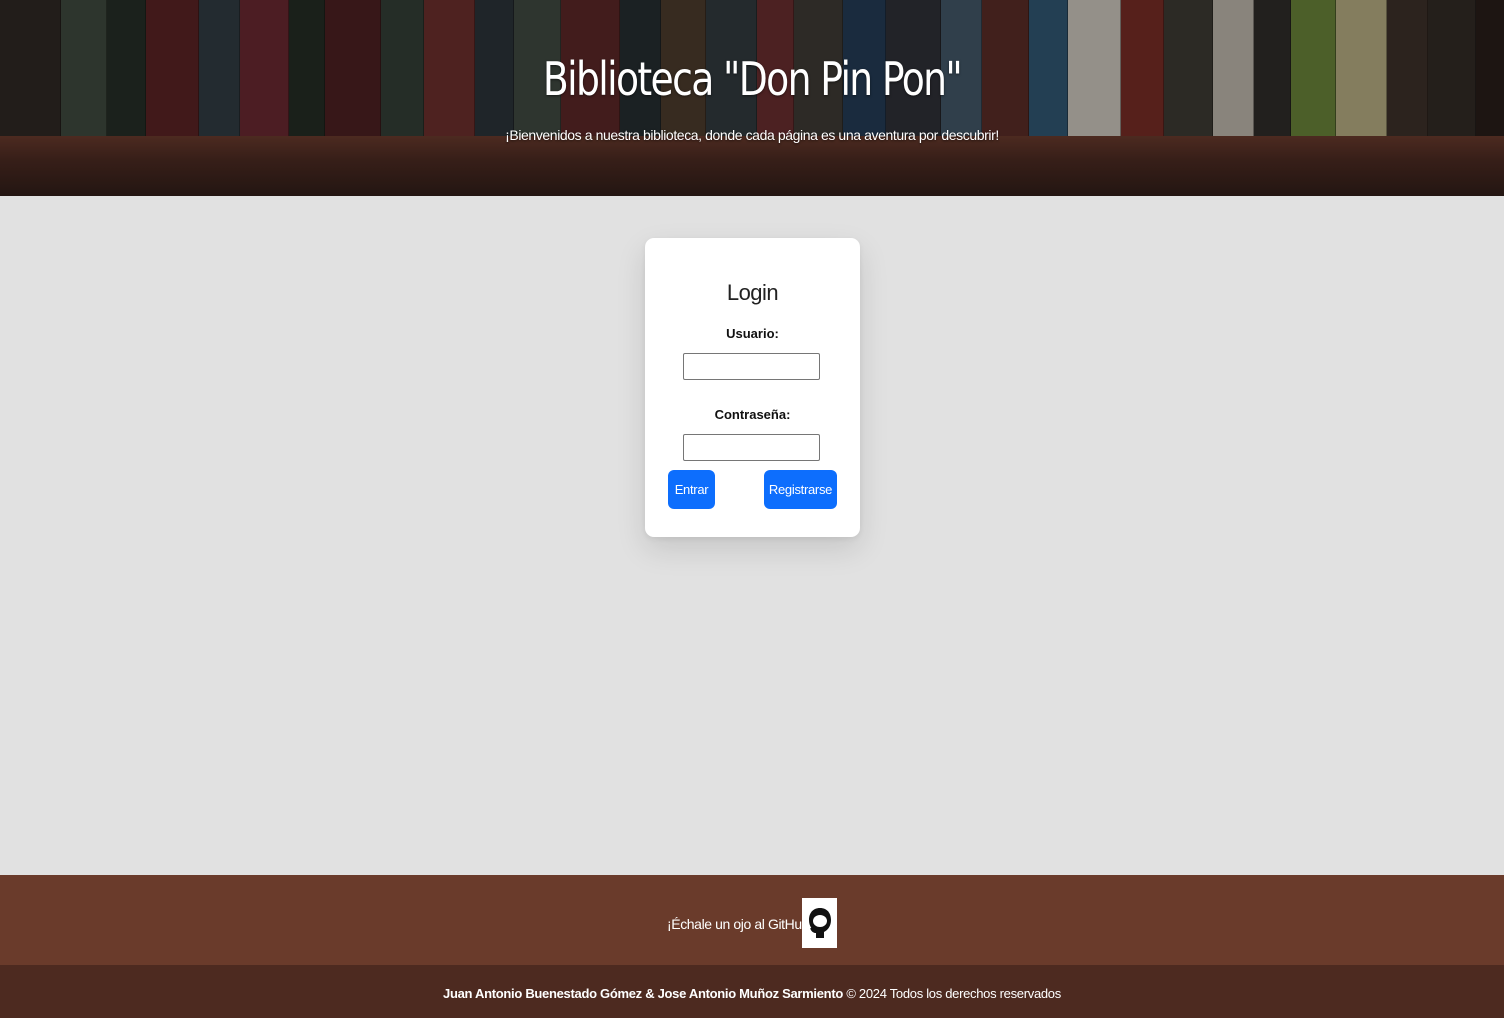 This screenshot has width=1504, height=1018. What do you see at coordinates (691, 489) in the screenshot?
I see `enter-button: Entrar` at bounding box center [691, 489].